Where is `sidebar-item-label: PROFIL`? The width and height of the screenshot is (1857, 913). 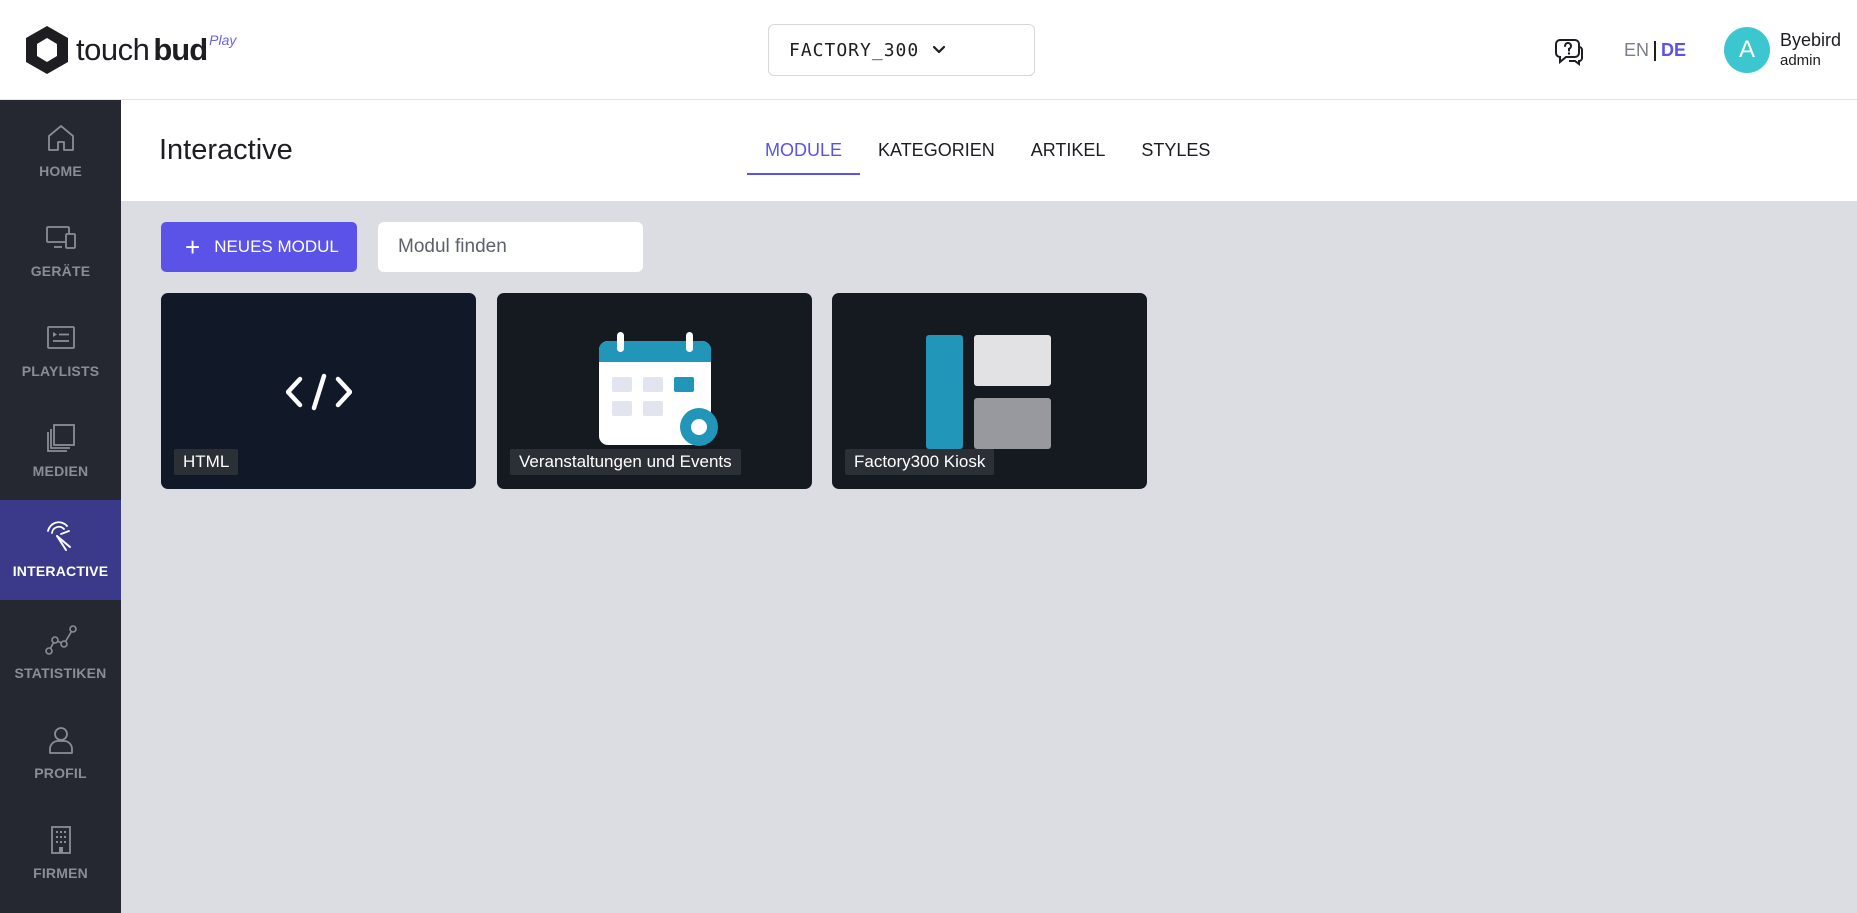 sidebar-item-label: PROFIL is located at coordinates (60, 773).